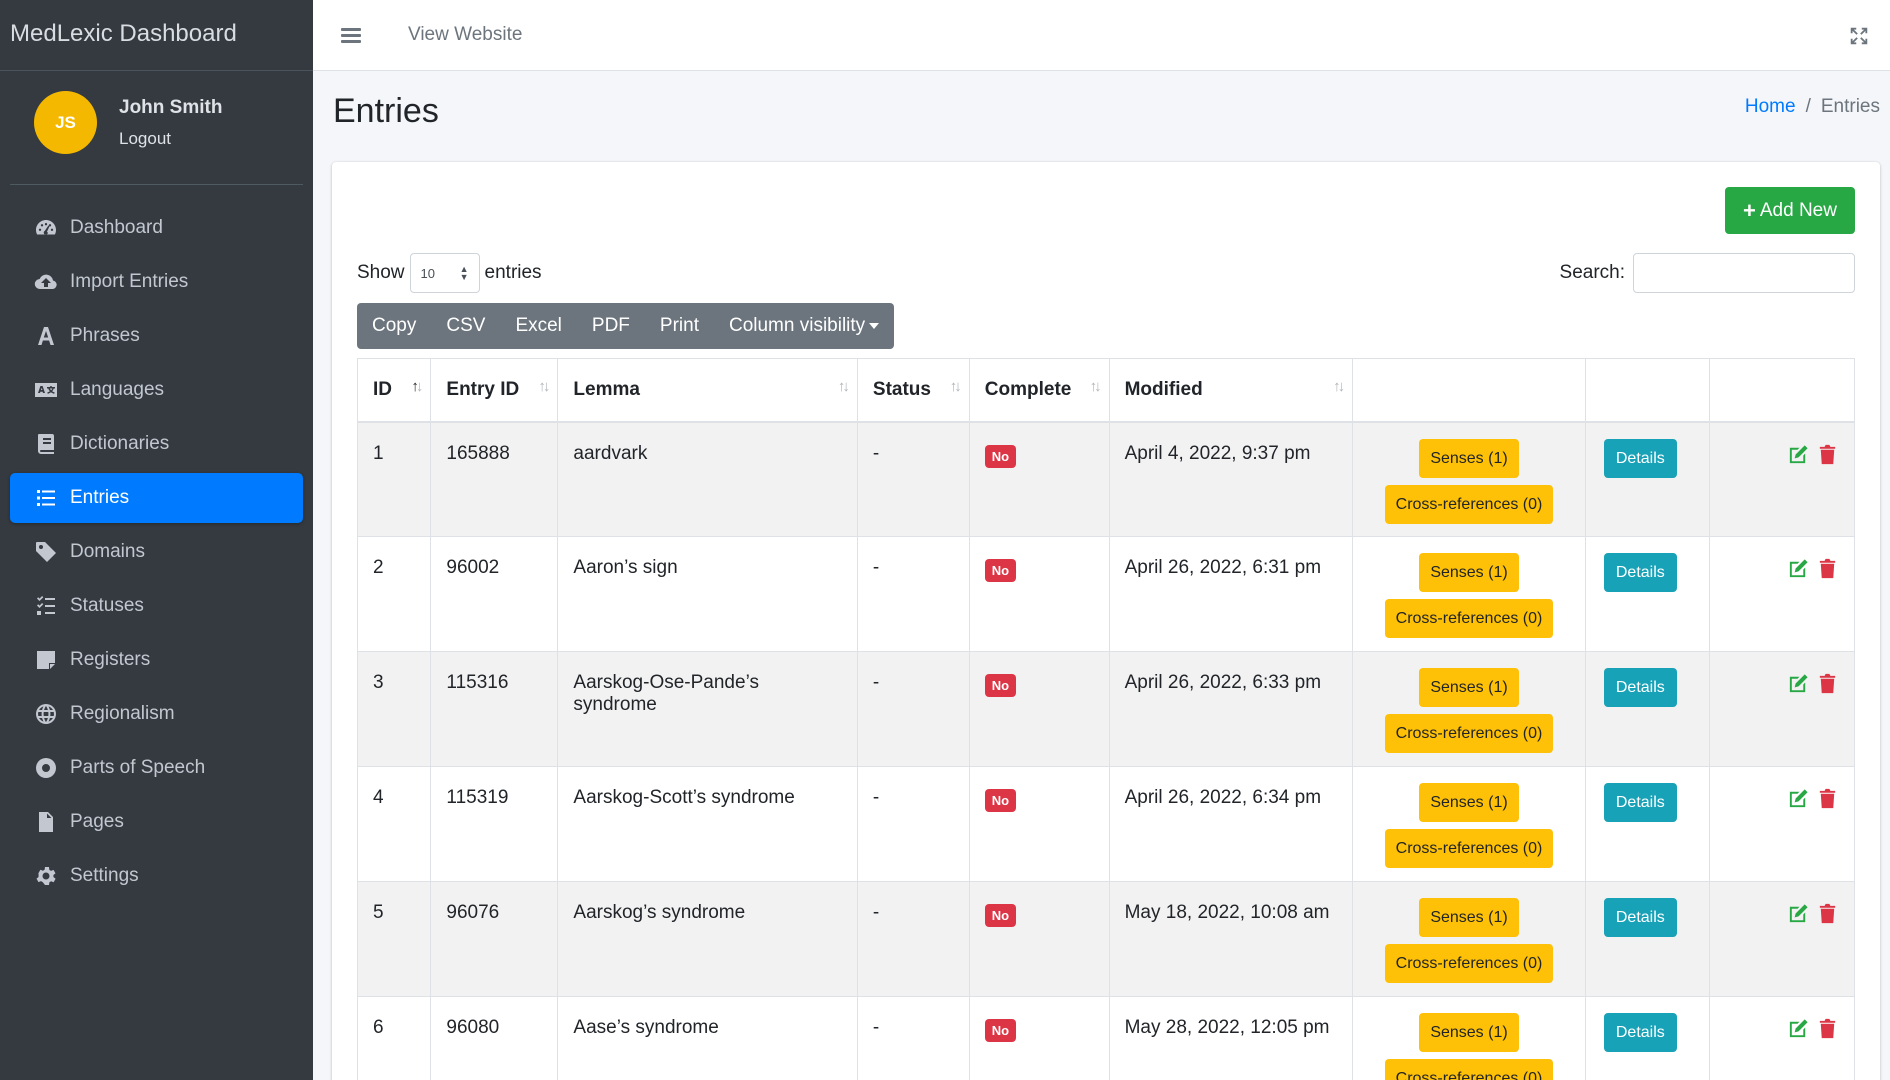 The height and width of the screenshot is (1080, 1890). What do you see at coordinates (156, 282) in the screenshot?
I see `sidebar-item-import-entries: Import Entries` at bounding box center [156, 282].